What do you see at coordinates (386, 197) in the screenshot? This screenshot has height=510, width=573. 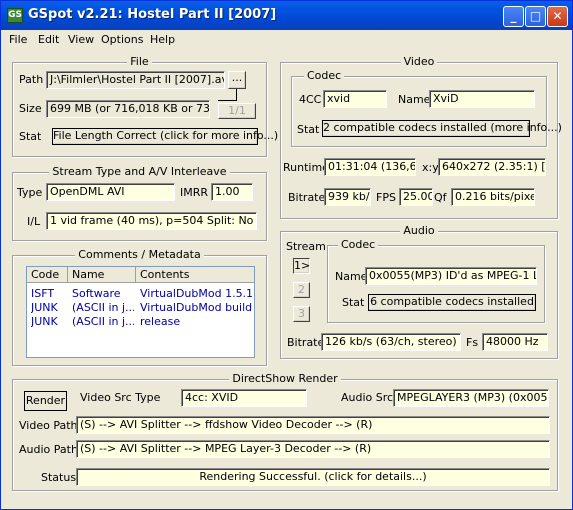 I see `fps-label: FPS` at bounding box center [386, 197].